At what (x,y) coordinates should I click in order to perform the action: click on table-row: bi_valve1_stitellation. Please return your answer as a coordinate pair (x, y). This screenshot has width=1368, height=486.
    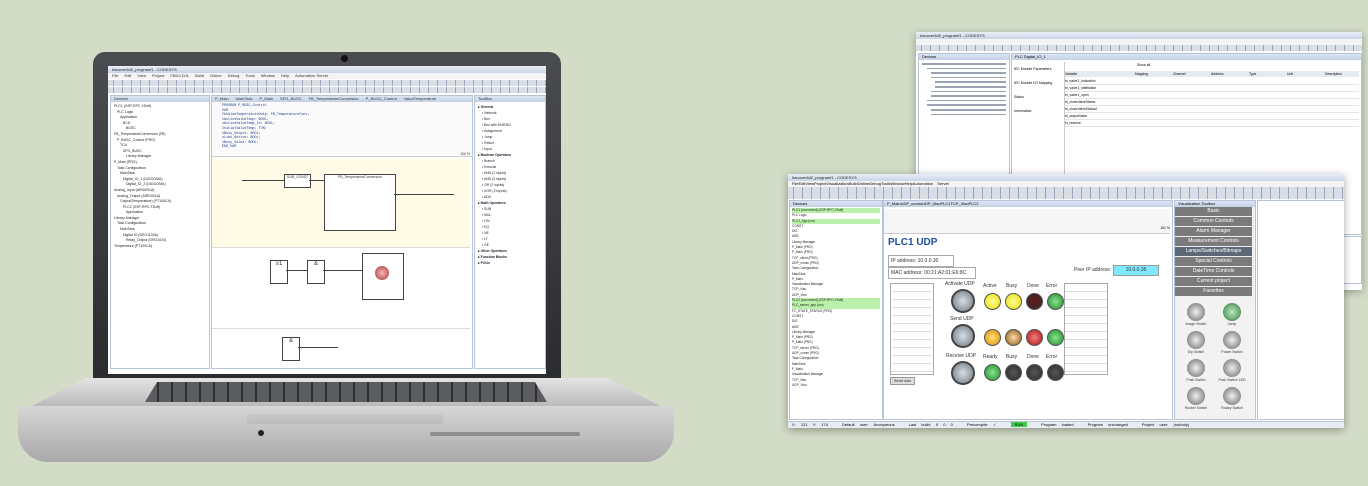
    Looking at the image, I should click on (1212, 88).